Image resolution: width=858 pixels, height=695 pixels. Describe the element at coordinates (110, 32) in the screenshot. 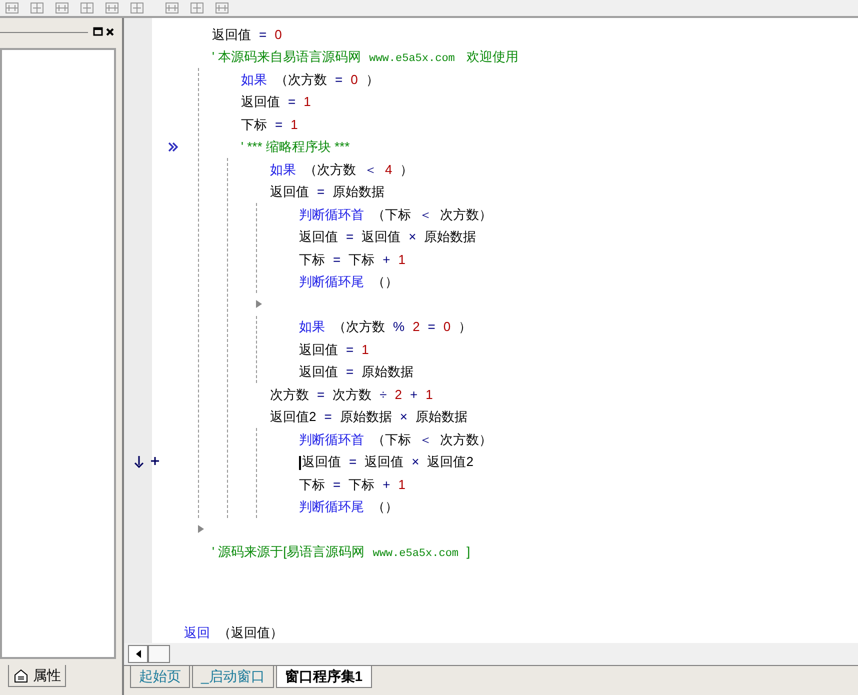

I see `close-icon` at that location.